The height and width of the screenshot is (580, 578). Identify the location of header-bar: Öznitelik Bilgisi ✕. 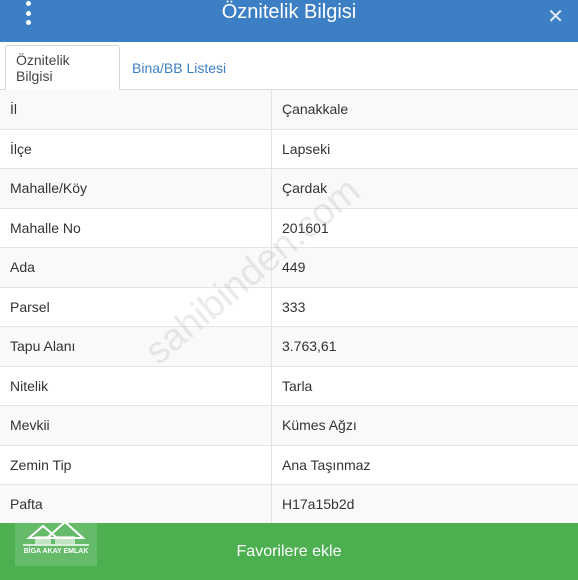
(289, 21).